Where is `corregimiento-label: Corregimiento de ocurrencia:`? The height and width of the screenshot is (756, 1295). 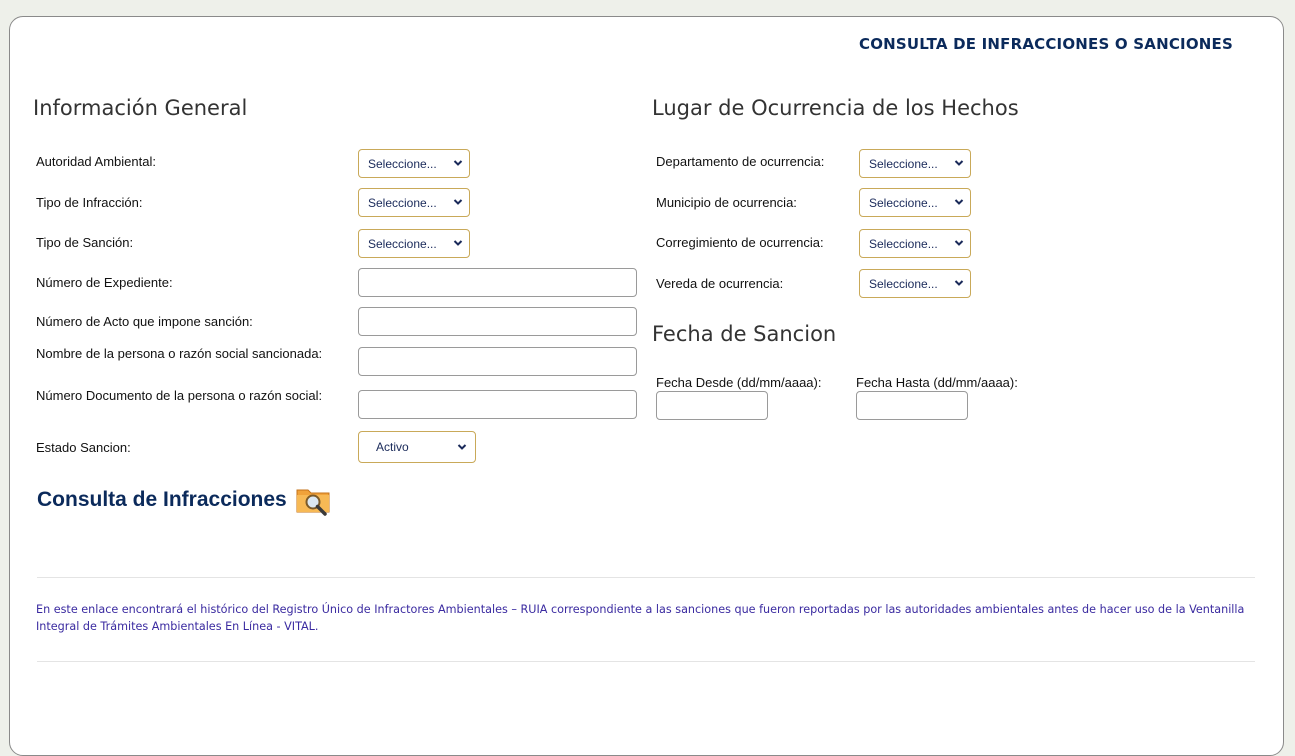 corregimiento-label: Corregimiento de ocurrencia: is located at coordinates (740, 242).